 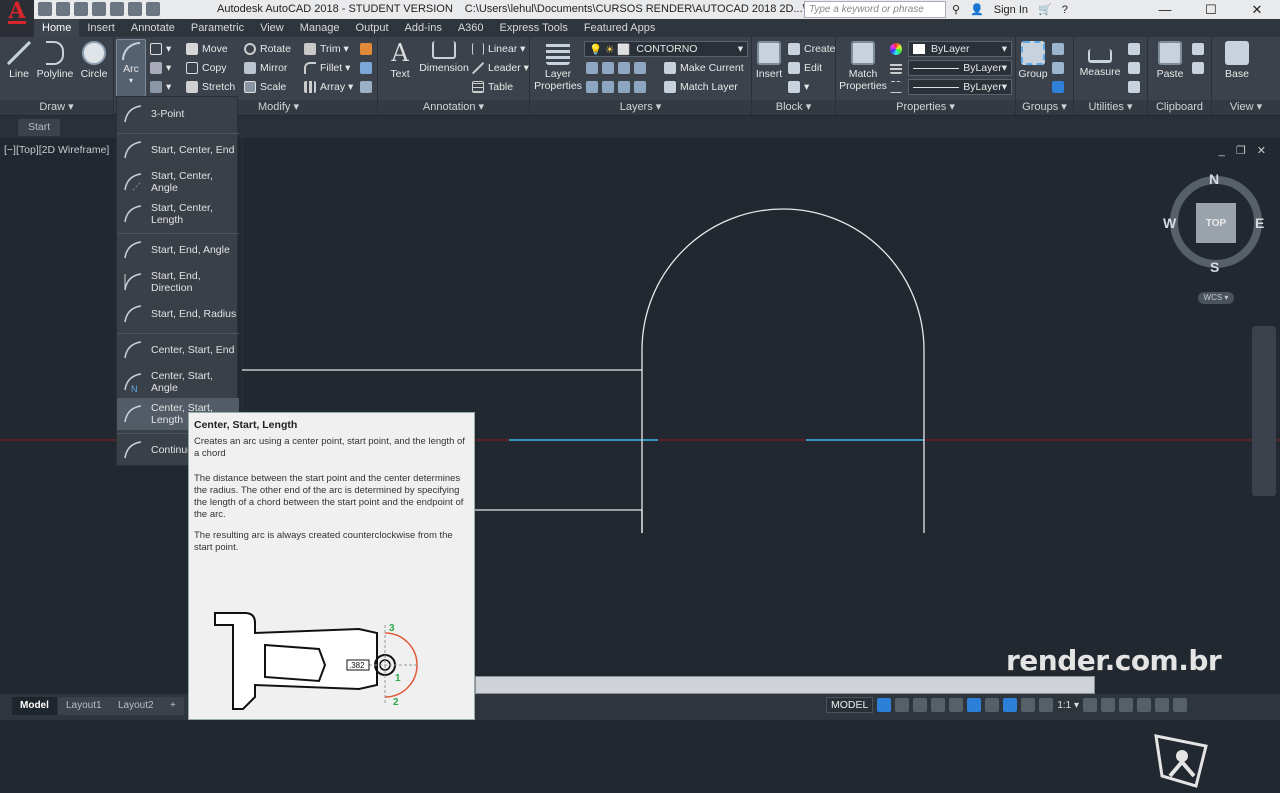 What do you see at coordinates (1134, 68) in the screenshot?
I see `id-point-button` at bounding box center [1134, 68].